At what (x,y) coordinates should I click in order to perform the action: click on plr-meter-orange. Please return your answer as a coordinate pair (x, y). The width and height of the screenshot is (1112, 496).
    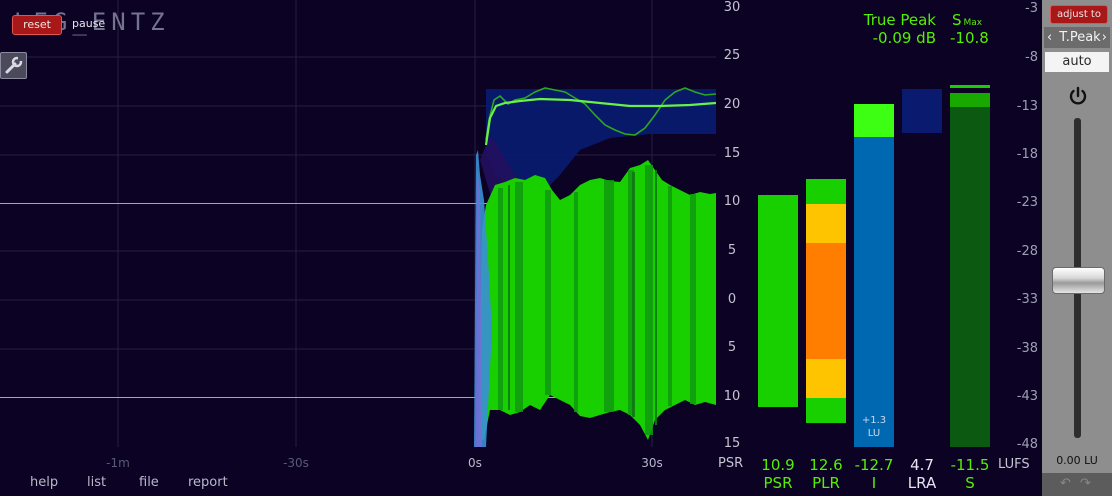
    Looking at the image, I should click on (826, 301).